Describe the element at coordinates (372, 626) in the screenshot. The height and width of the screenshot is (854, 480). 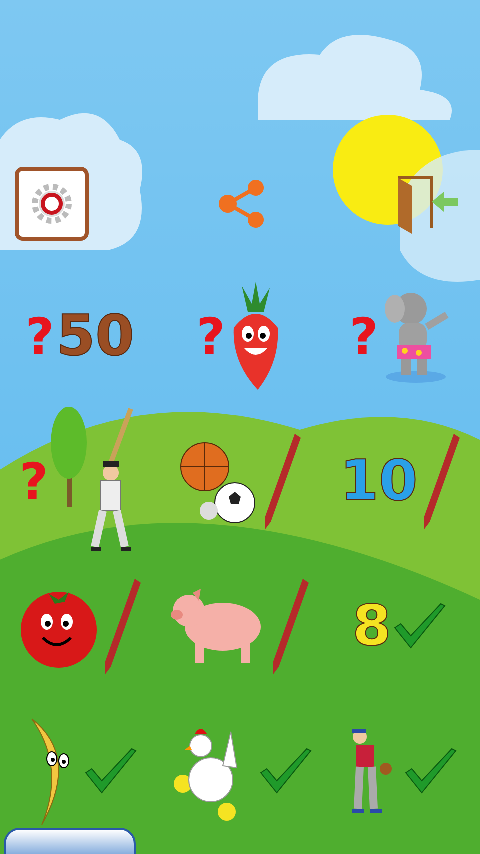
I see `number-text: 8` at that location.